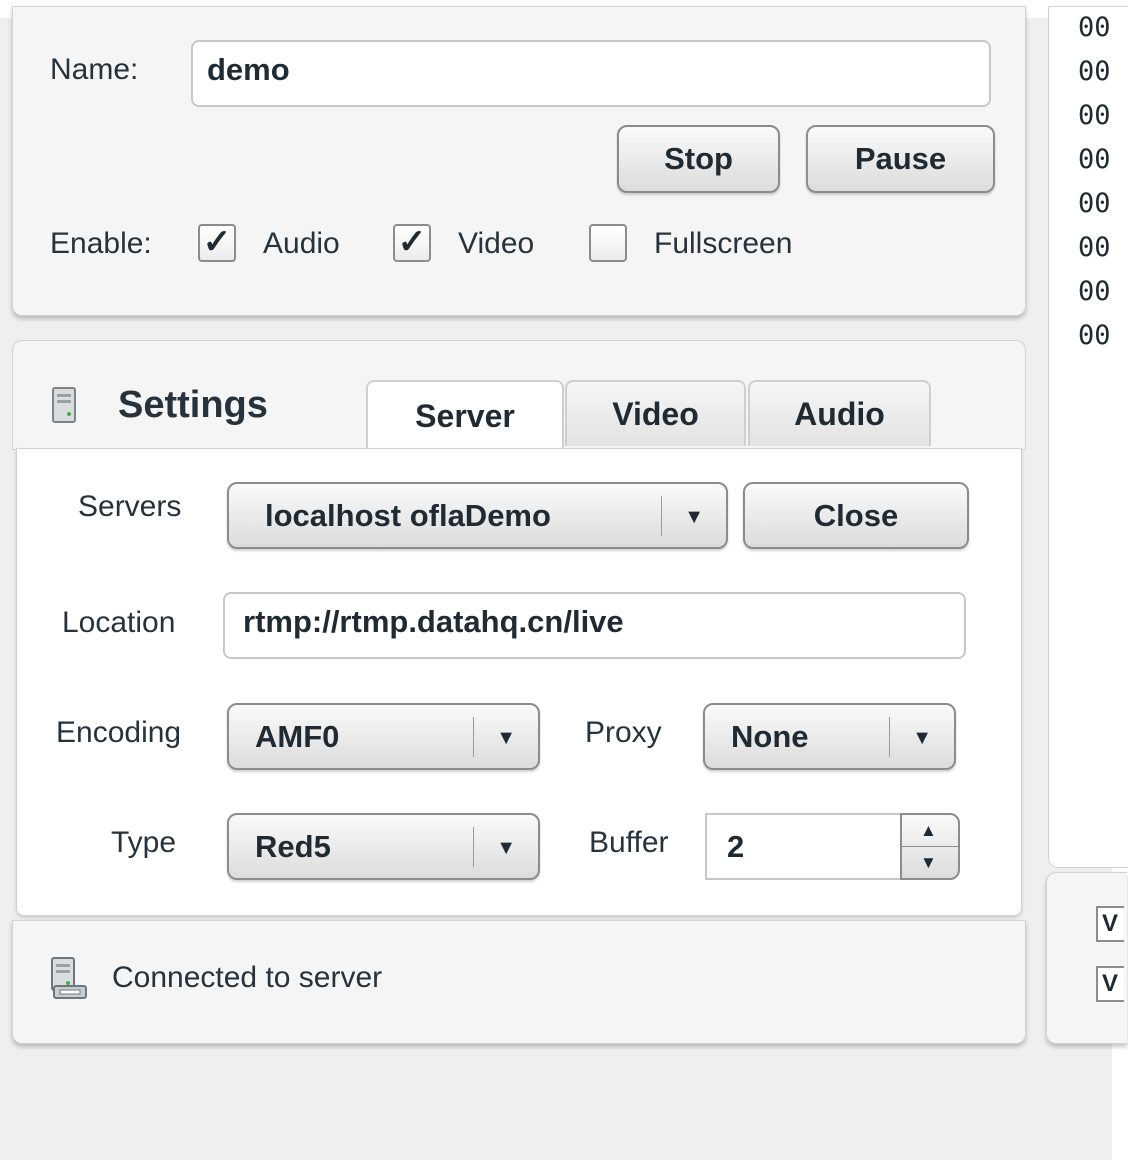  What do you see at coordinates (383, 846) in the screenshot?
I see `type-select: Red5 ▼` at bounding box center [383, 846].